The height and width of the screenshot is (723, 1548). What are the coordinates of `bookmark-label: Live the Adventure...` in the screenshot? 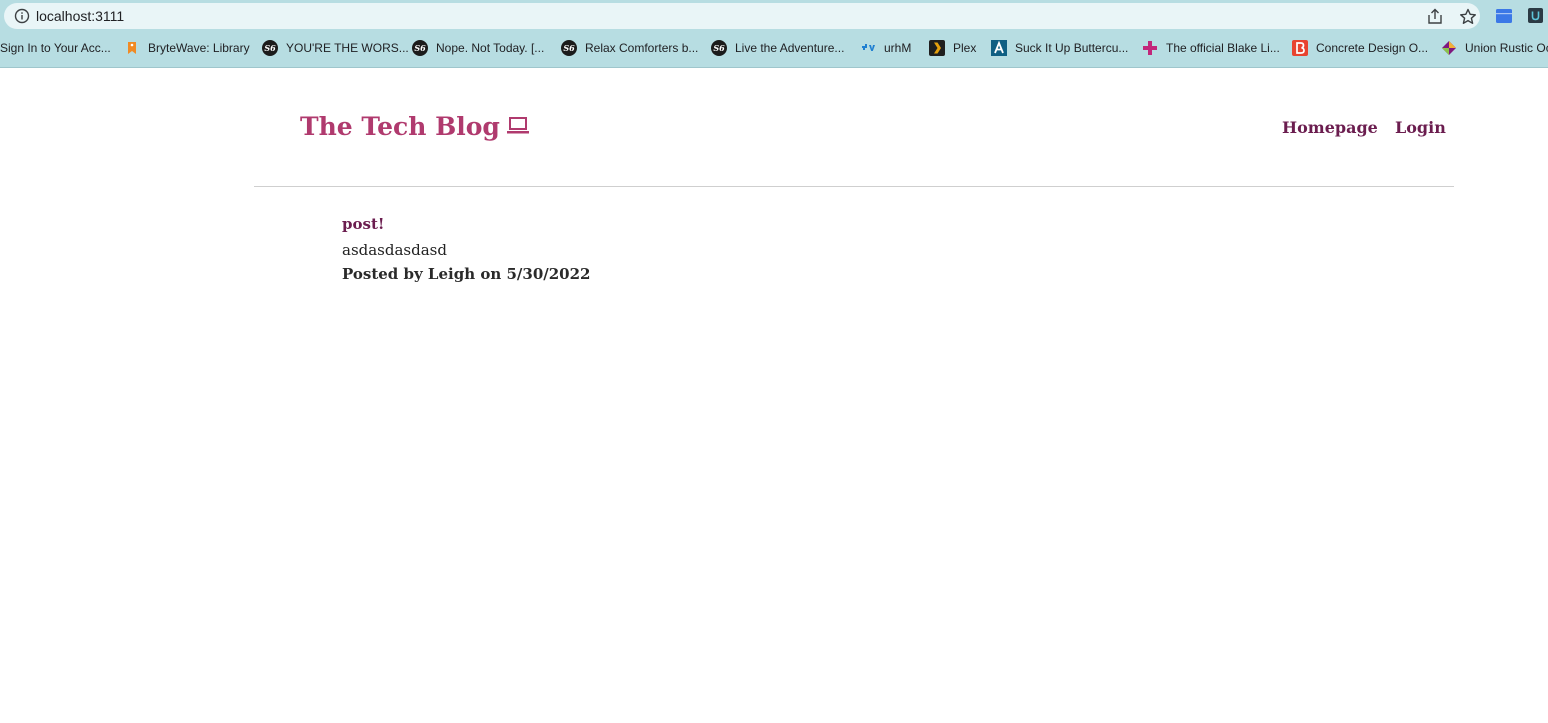 It's located at (790, 48).